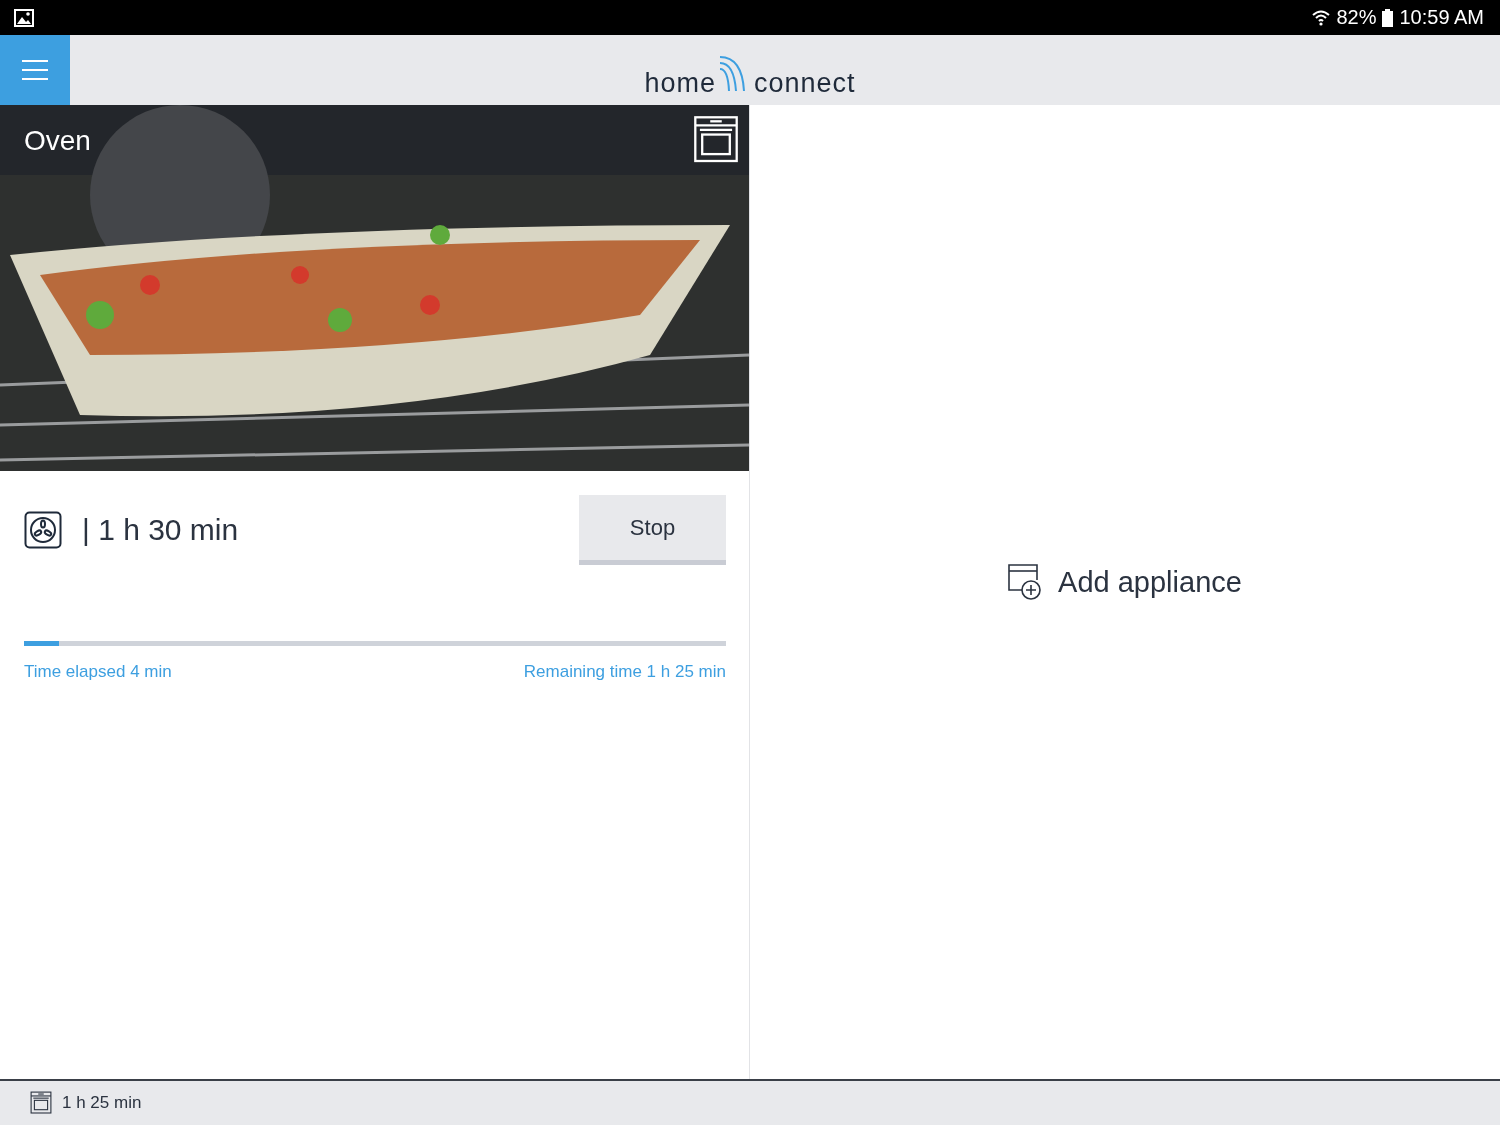 Image resolution: width=1500 pixels, height=1125 pixels. What do you see at coordinates (1321, 17) in the screenshot?
I see `wifi-icon` at bounding box center [1321, 17].